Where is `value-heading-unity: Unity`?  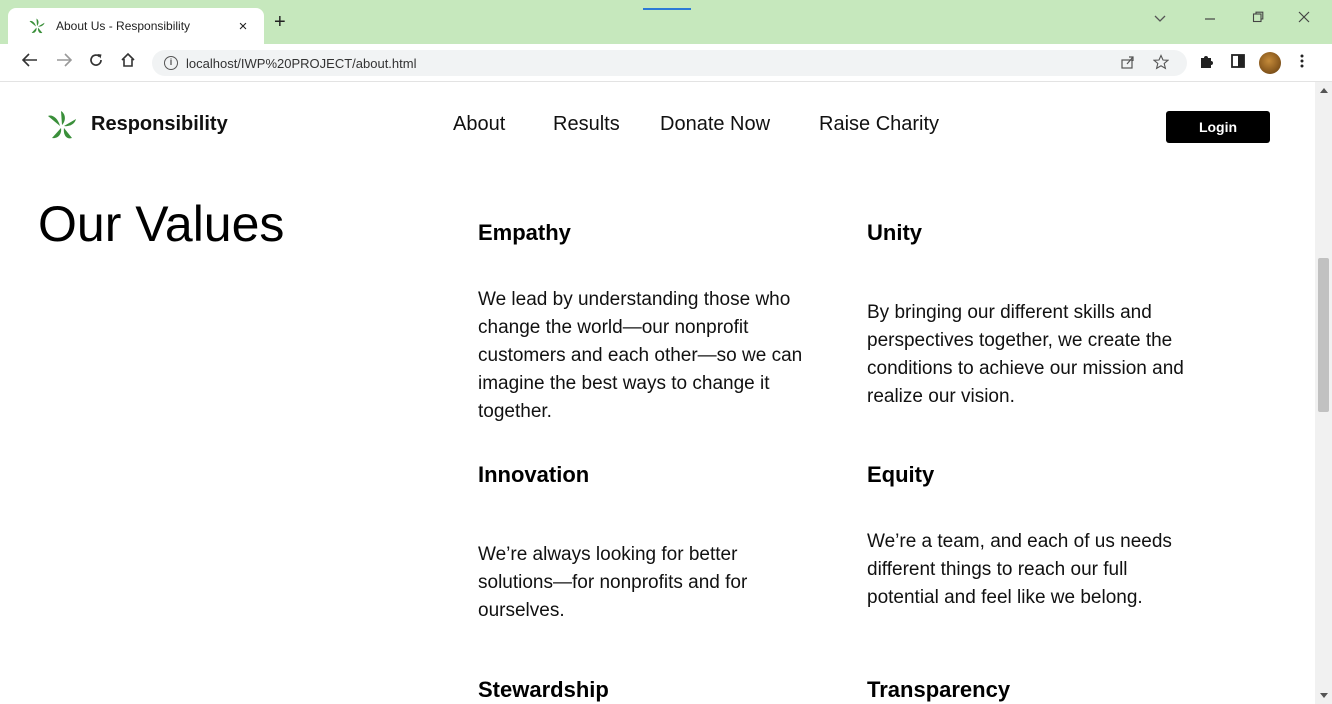
value-heading-unity: Unity is located at coordinates (894, 232).